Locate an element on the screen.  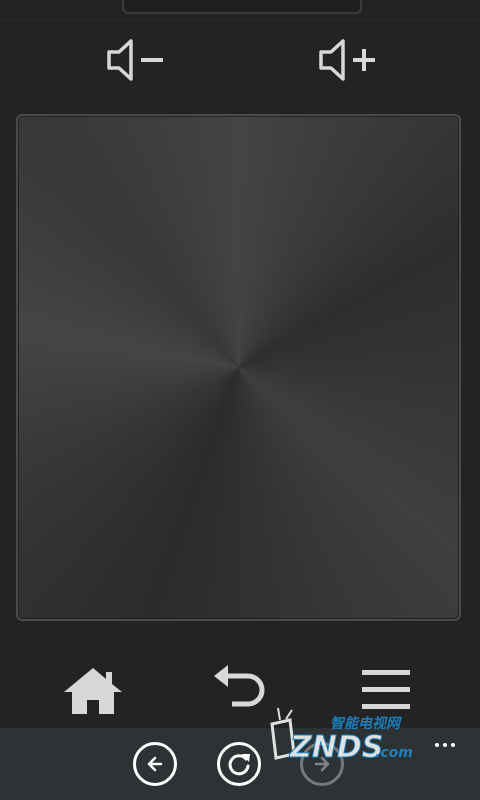
home-button is located at coordinates (93, 690).